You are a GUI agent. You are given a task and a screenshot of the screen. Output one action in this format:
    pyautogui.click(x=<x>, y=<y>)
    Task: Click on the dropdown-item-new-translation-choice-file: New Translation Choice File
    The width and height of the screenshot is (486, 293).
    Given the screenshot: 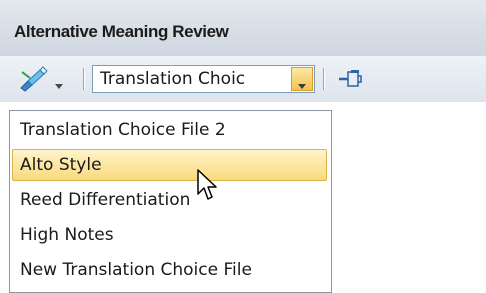 What is the action you would take?
    pyautogui.click(x=169, y=270)
    